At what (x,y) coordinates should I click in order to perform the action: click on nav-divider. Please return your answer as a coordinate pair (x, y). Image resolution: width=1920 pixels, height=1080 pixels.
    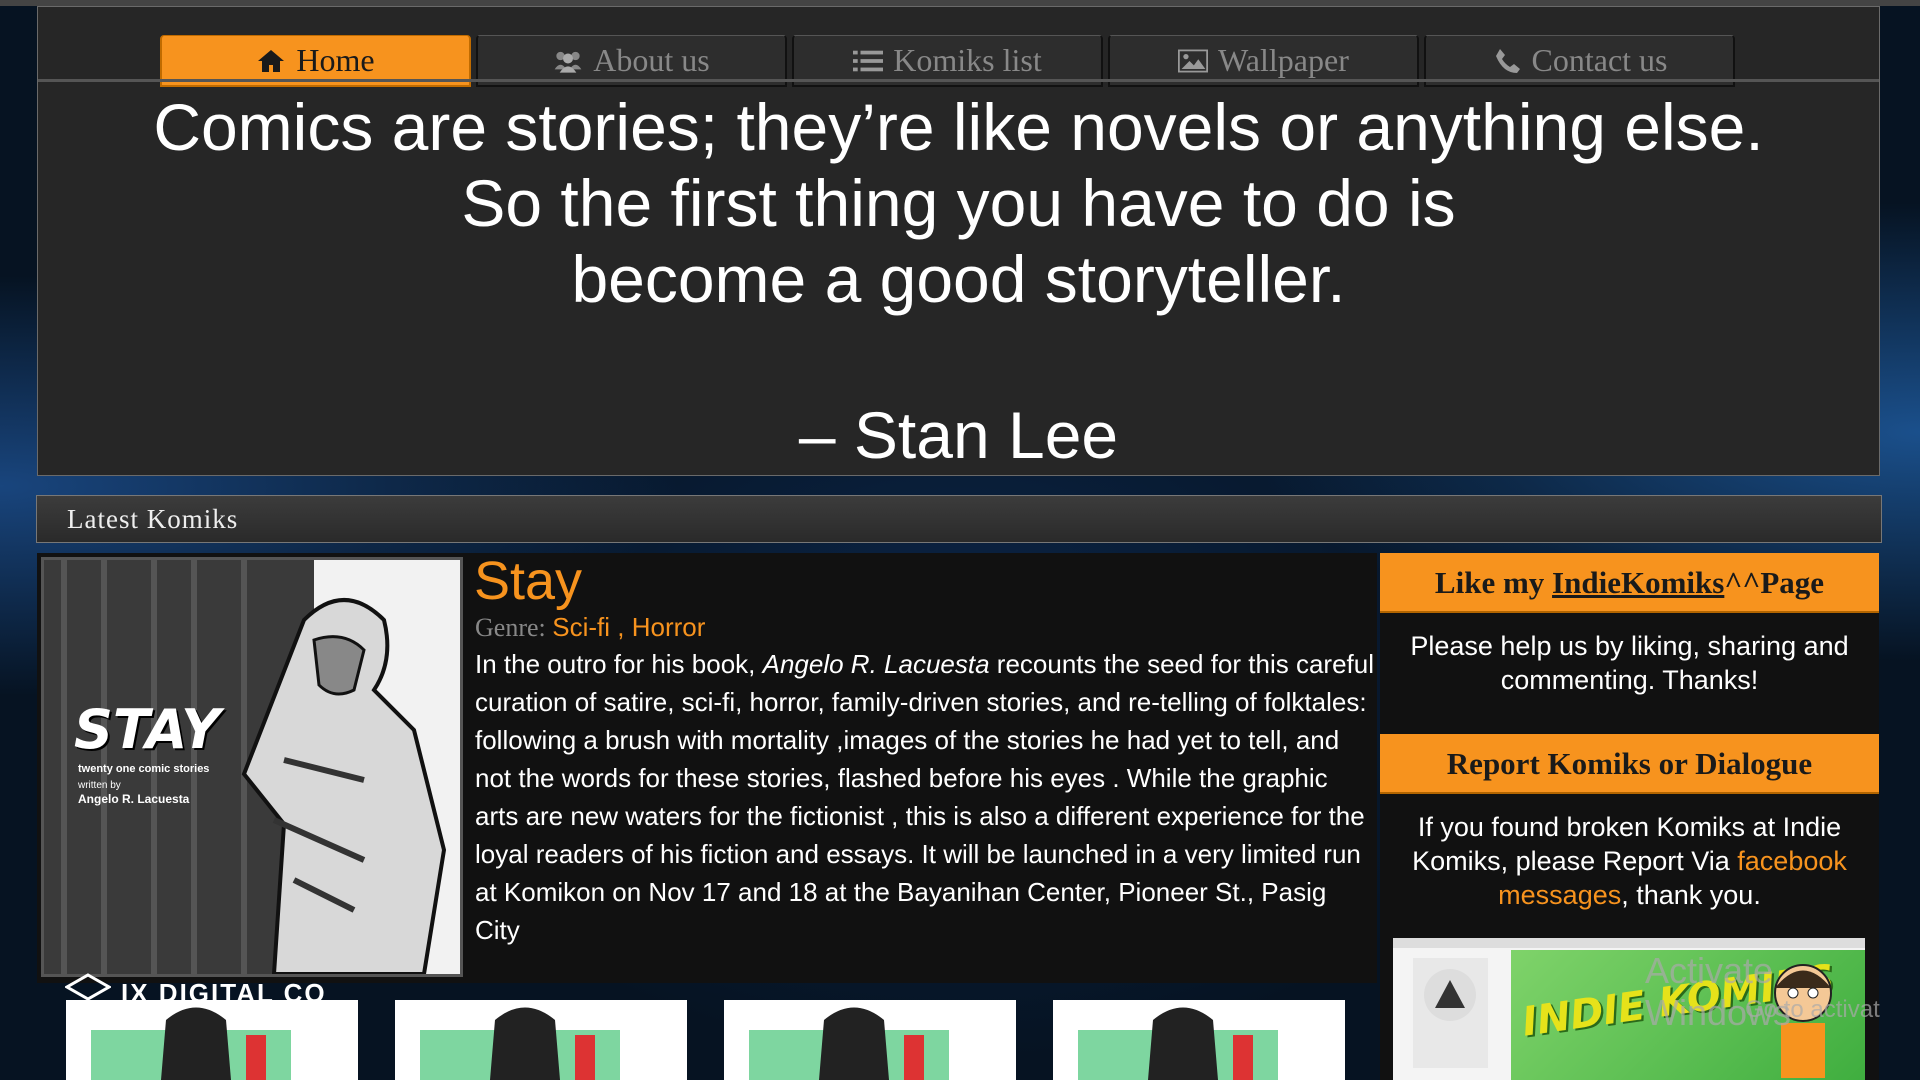
    Looking at the image, I should click on (958, 80).